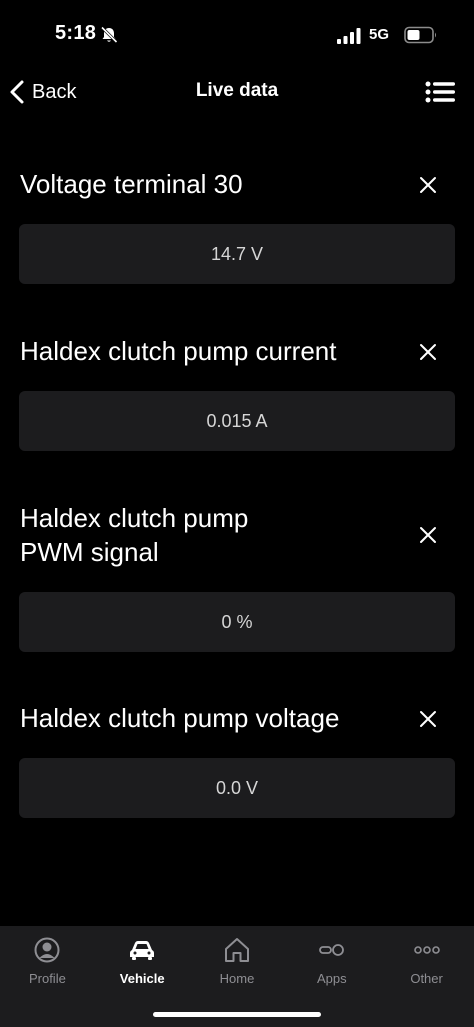 The height and width of the screenshot is (1027, 474). Describe the element at coordinates (349, 36) in the screenshot. I see `cellular-signal-icon` at that location.